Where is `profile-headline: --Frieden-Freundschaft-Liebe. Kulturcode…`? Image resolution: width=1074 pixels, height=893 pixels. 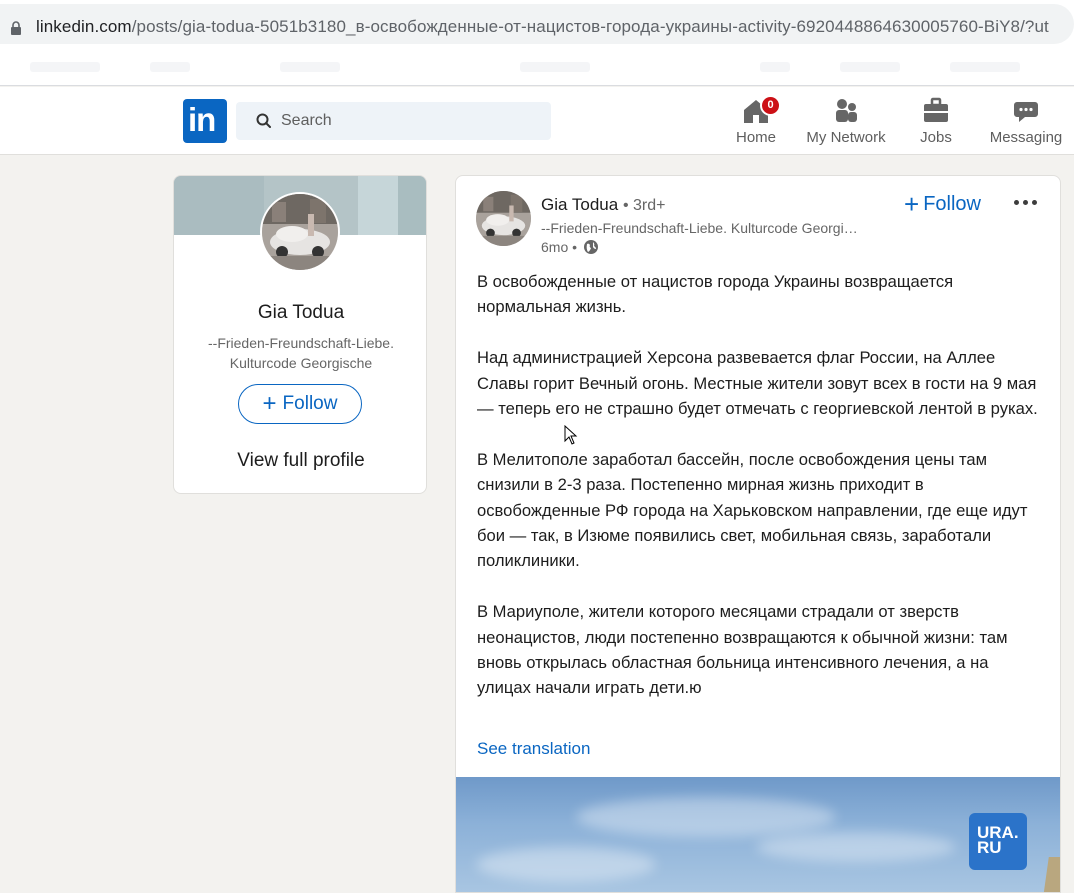 profile-headline: --Frieden-Freundschaft-Liebe. Kulturcode… is located at coordinates (301, 353).